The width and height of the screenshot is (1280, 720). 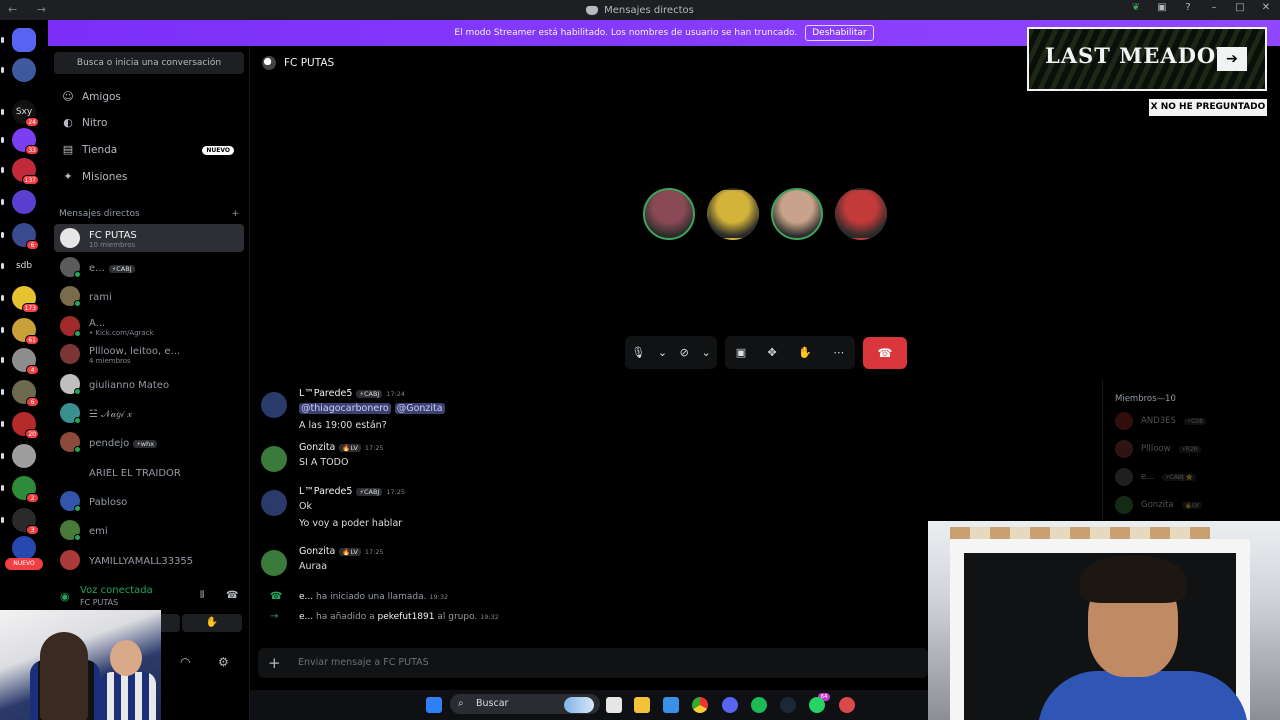 What do you see at coordinates (700, 705) in the screenshot?
I see `chrome-icon` at bounding box center [700, 705].